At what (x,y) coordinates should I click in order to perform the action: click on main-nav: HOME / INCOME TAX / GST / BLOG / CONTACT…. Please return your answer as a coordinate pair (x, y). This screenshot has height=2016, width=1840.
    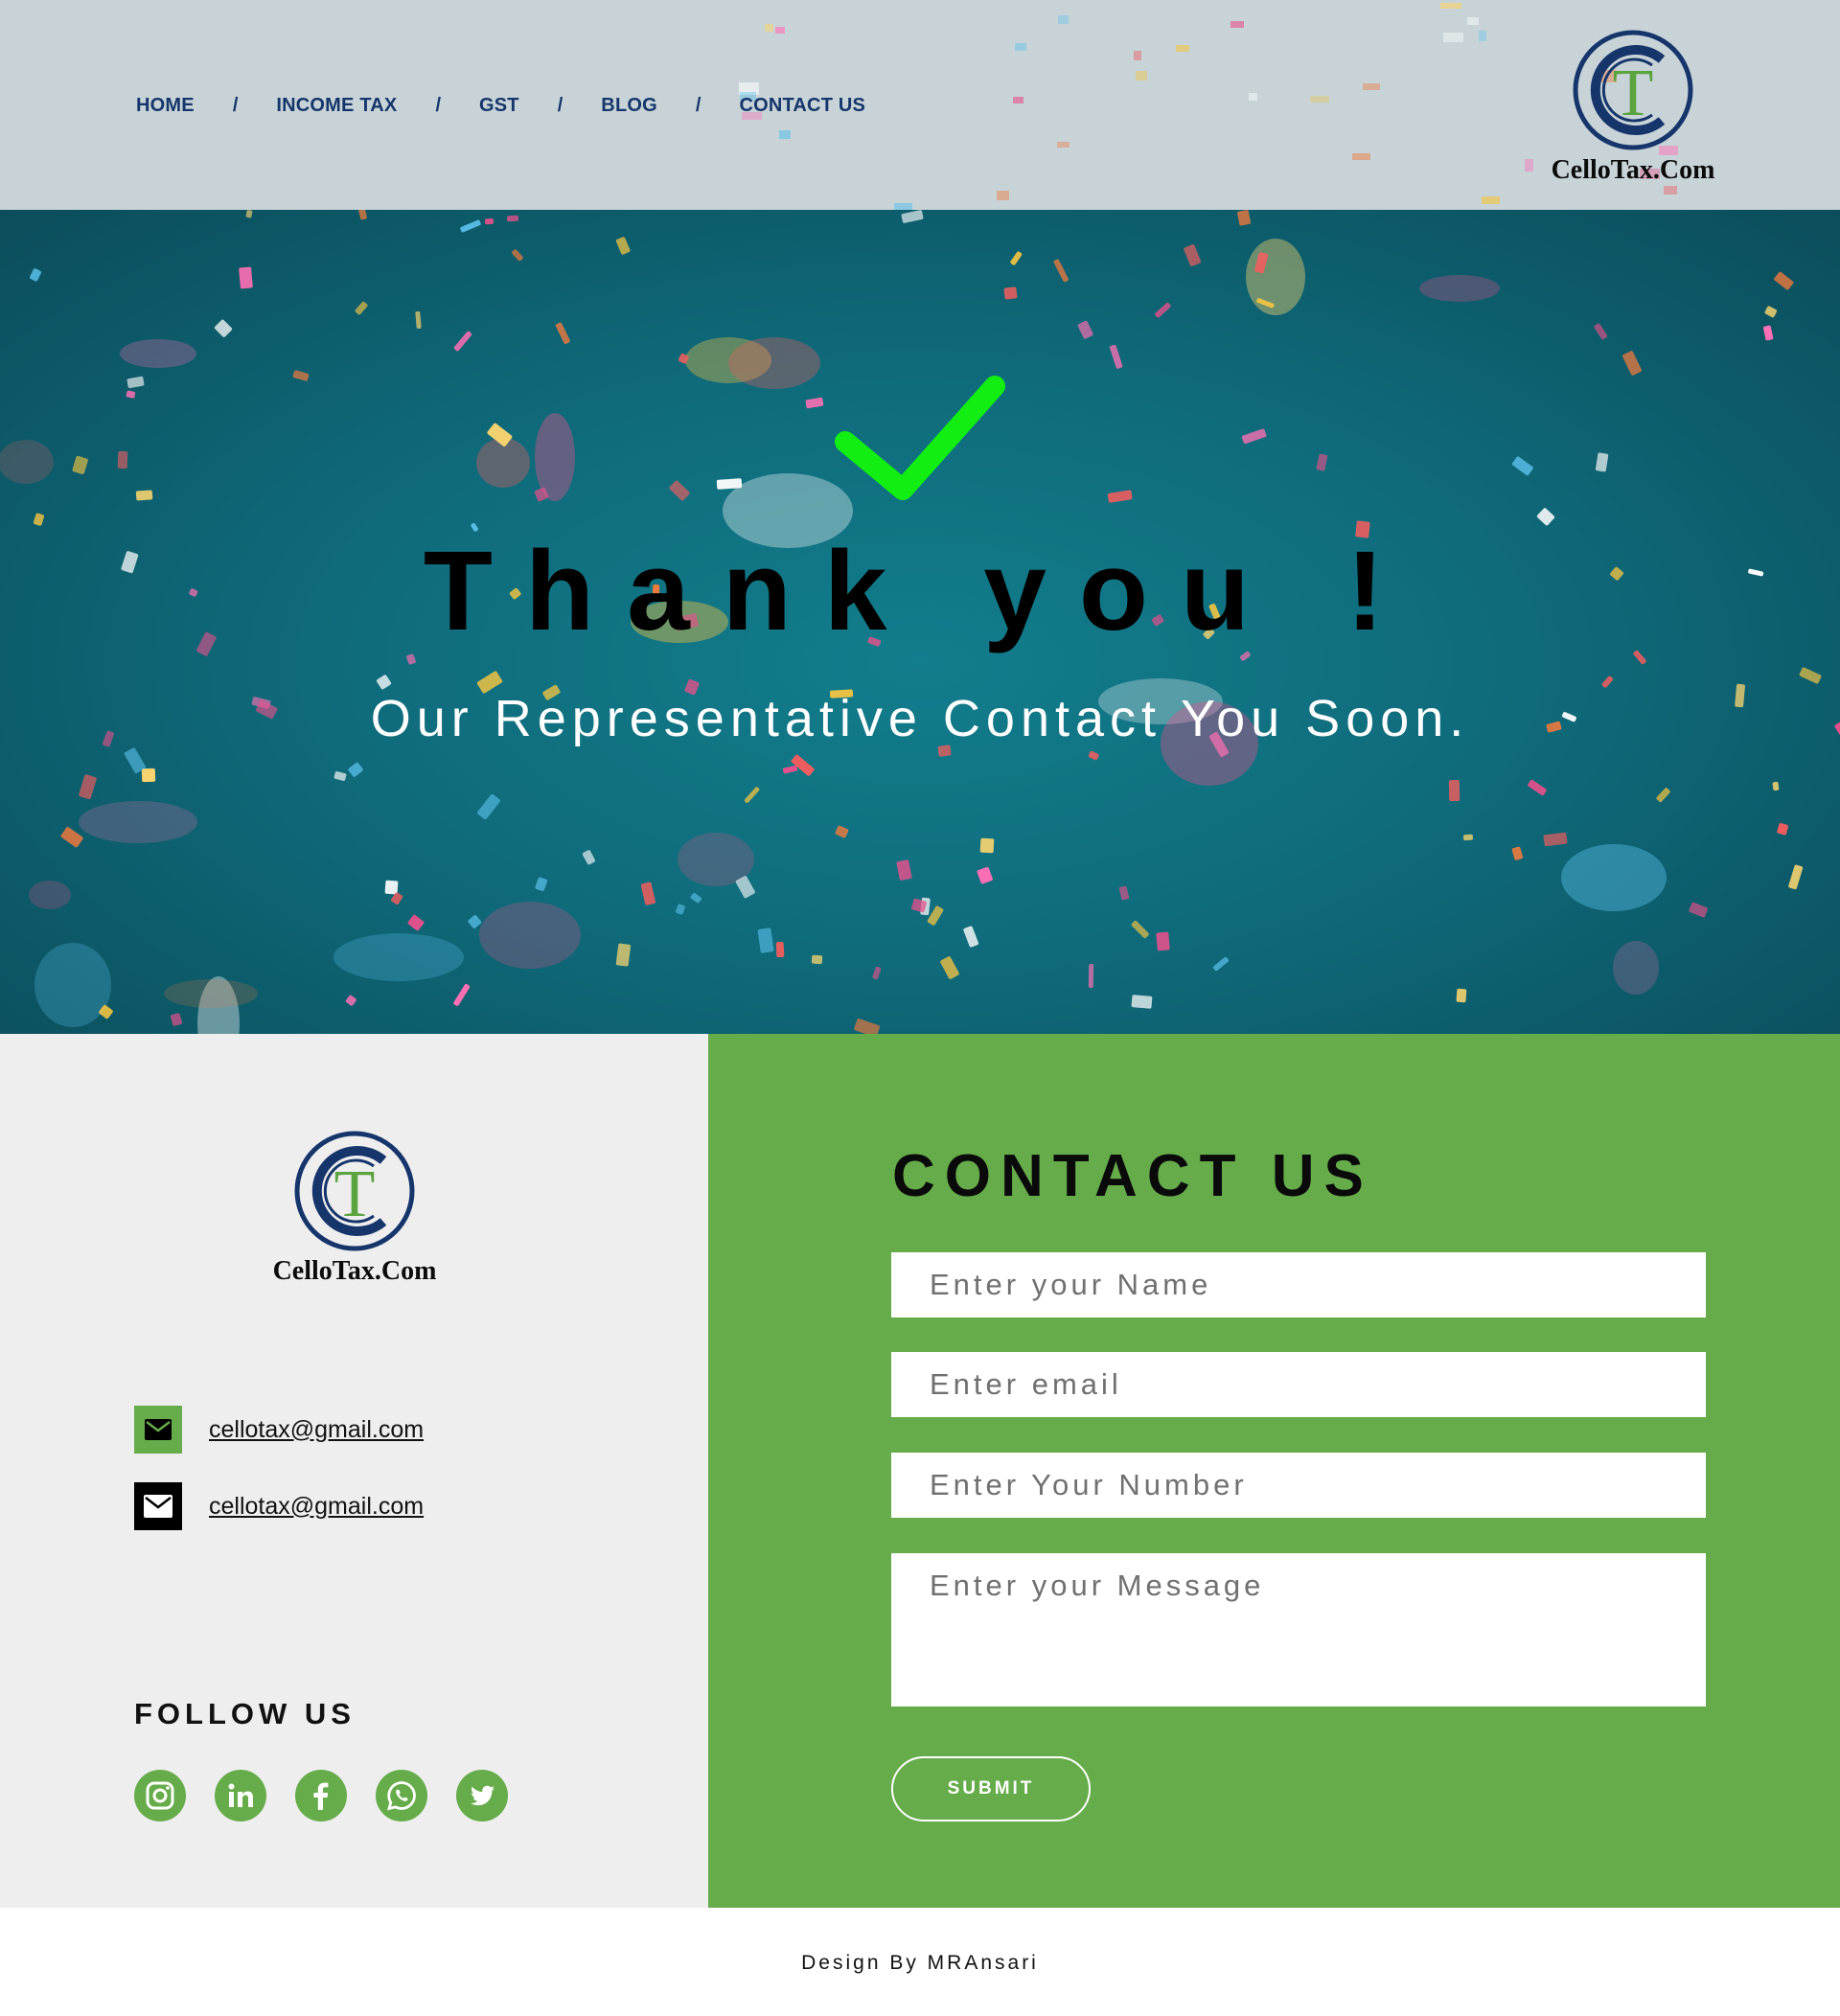
    Looking at the image, I should click on (500, 105).